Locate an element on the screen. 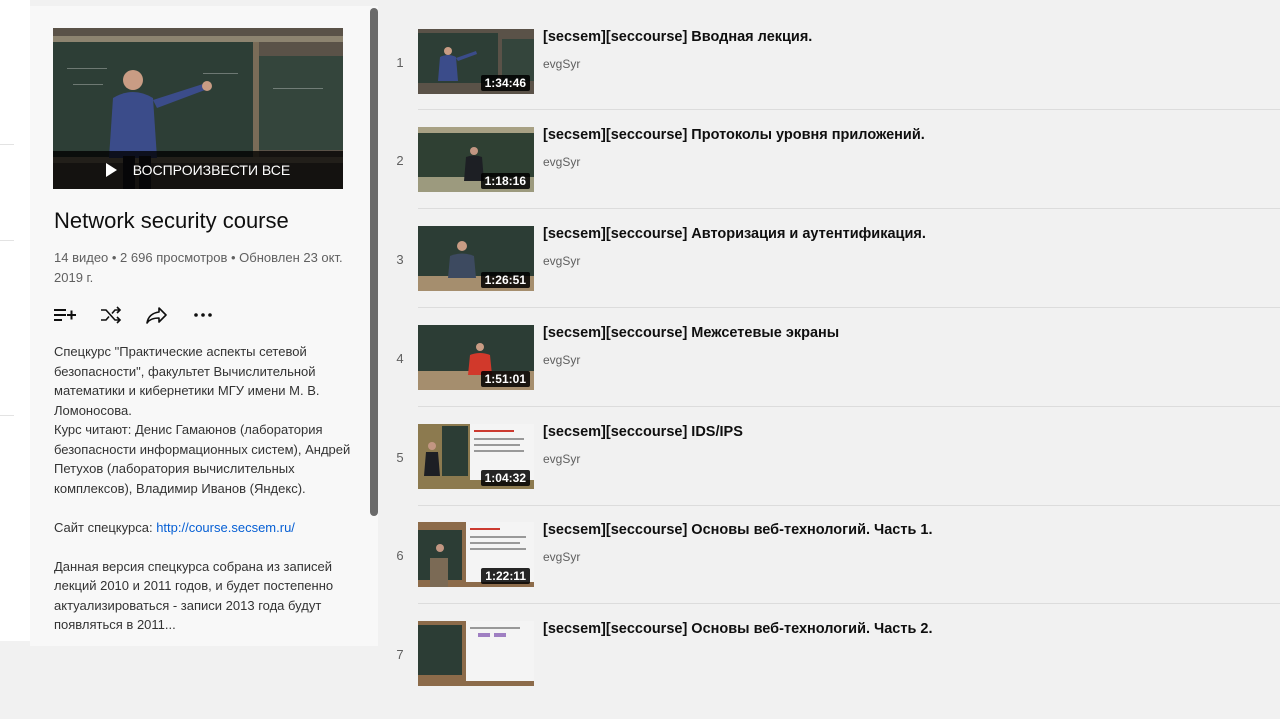 Image resolution: width=1280 pixels, height=719 pixels. more-actions-button is located at coordinates (203, 315).